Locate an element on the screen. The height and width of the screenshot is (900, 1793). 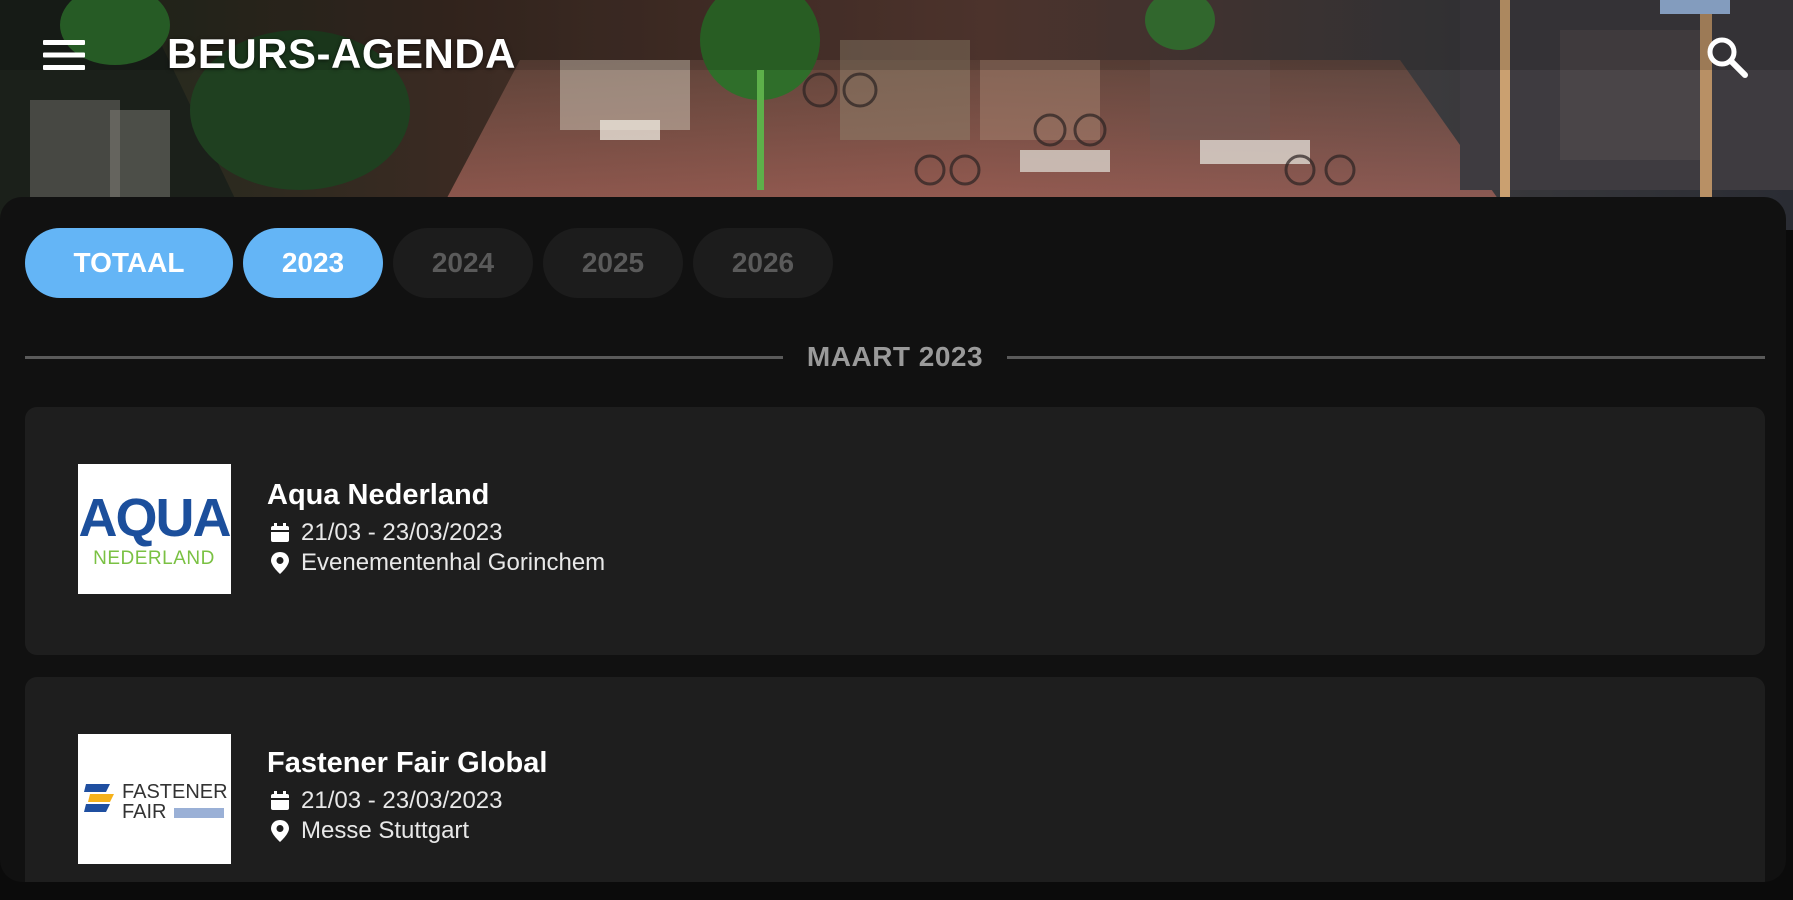
tab-totaal: TOTAAL is located at coordinates (129, 263).